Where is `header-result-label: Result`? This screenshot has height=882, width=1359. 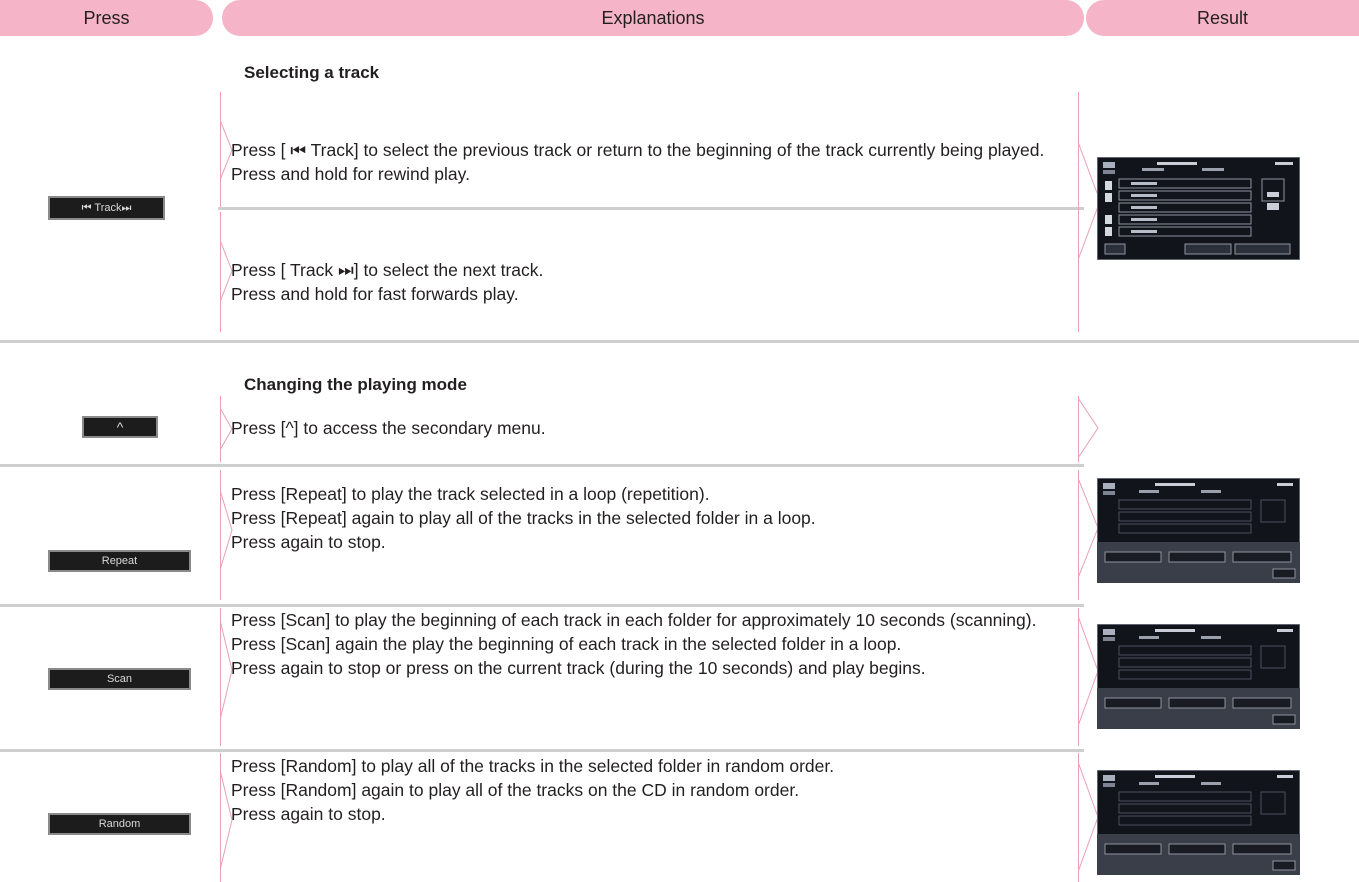
header-result-label: Result is located at coordinates (1222, 17).